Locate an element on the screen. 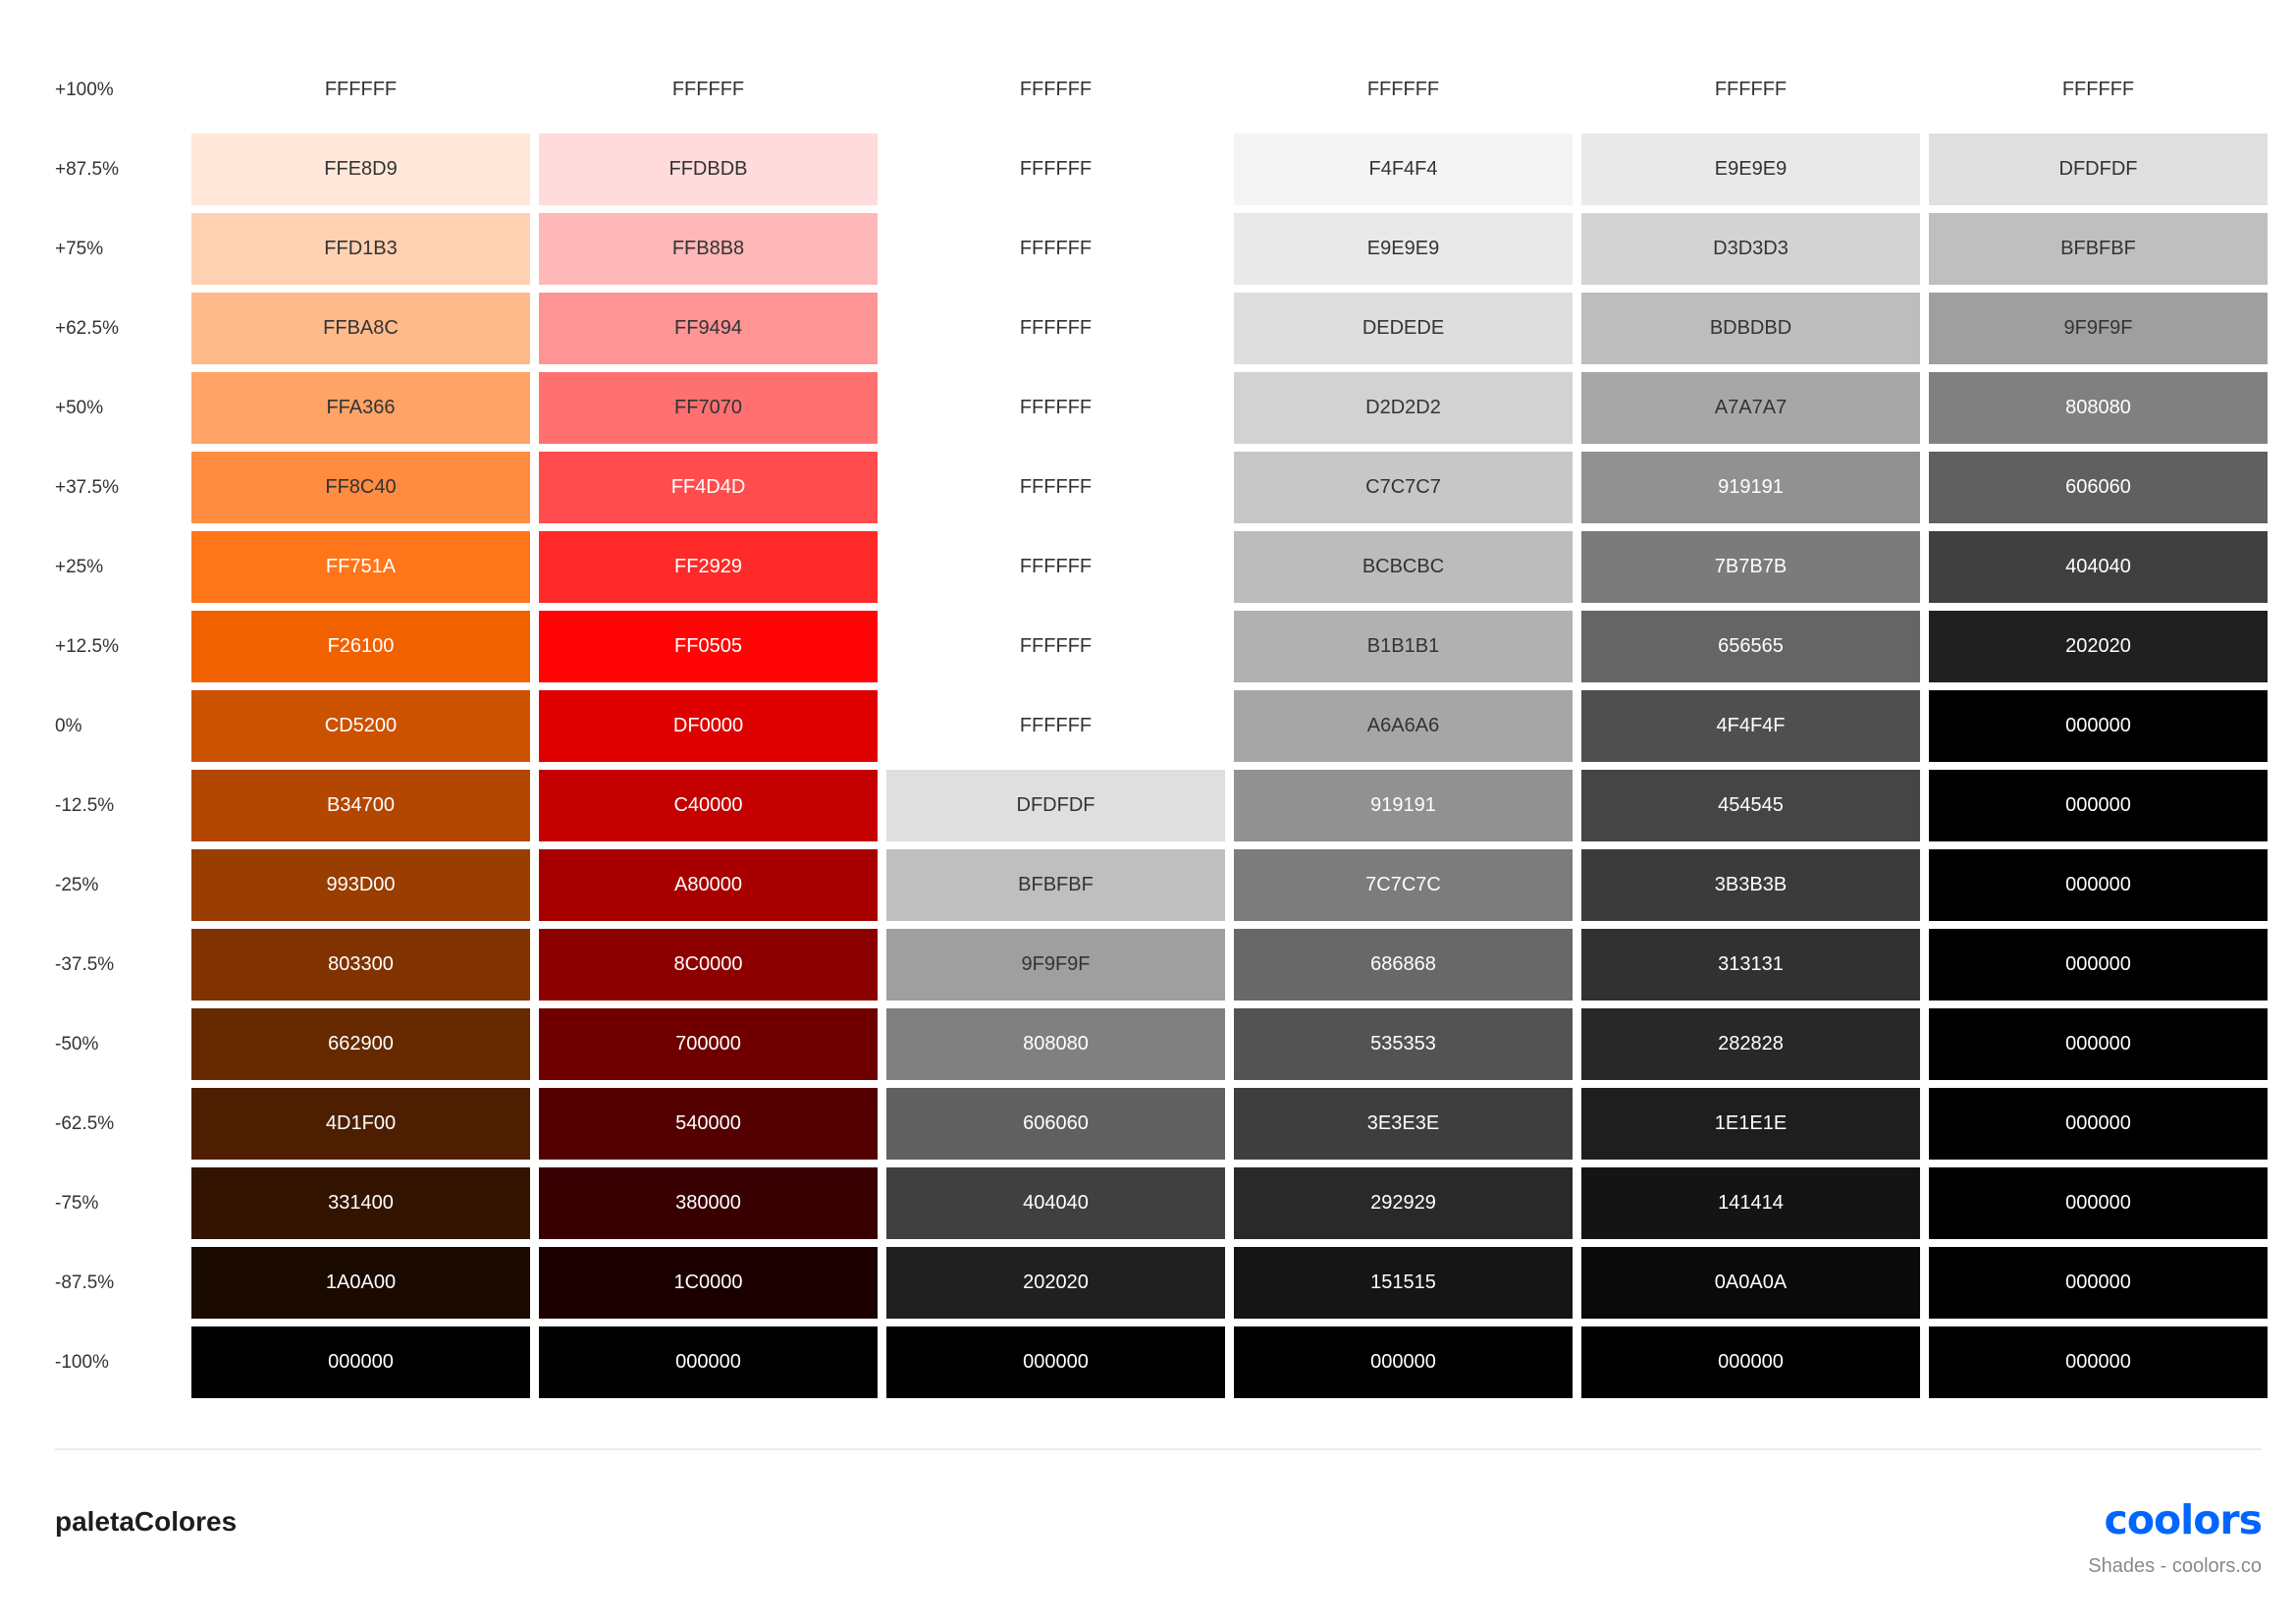 The height and width of the screenshot is (1623, 2296). color-swatch: FF0505 is located at coordinates (709, 646).